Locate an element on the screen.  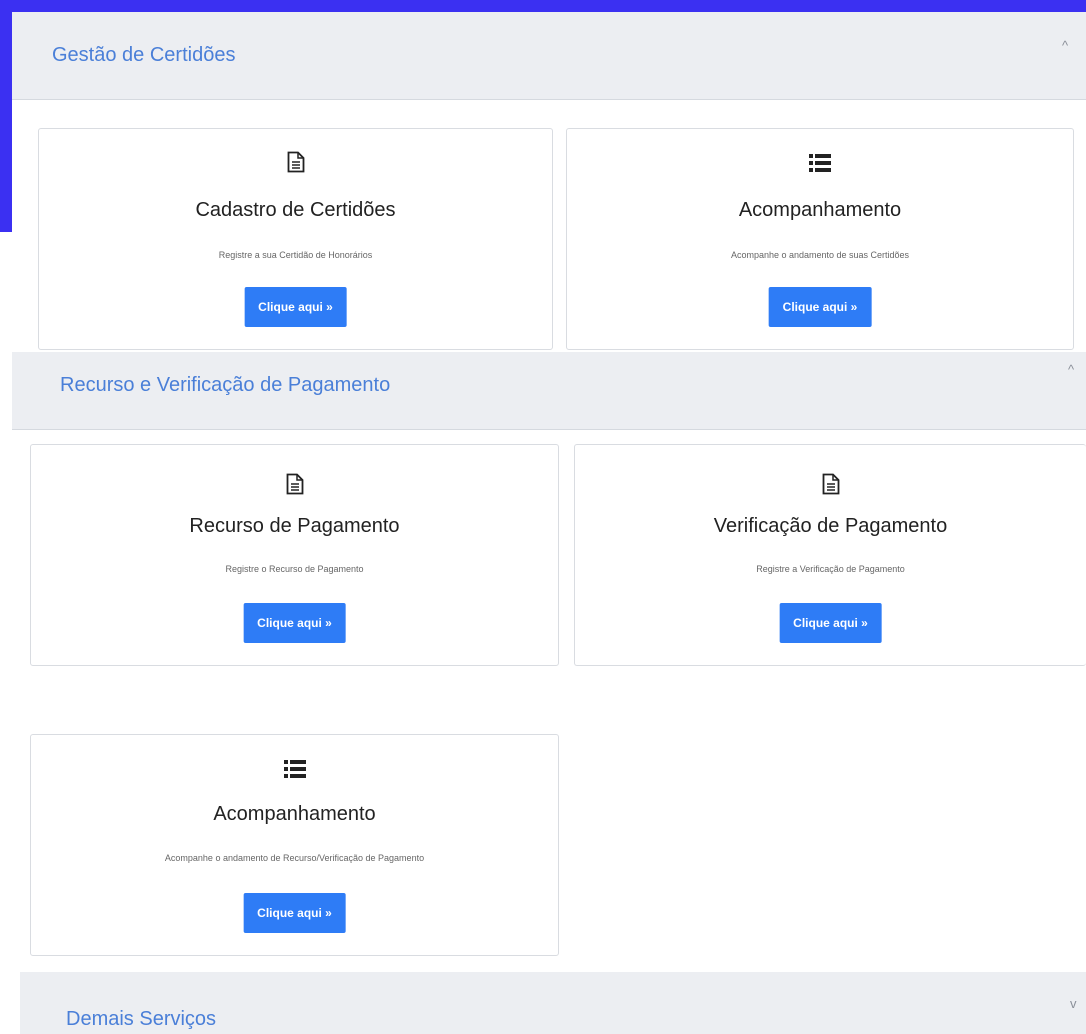
section-header-demais: Demais Serviços v is located at coordinates (553, 1003).